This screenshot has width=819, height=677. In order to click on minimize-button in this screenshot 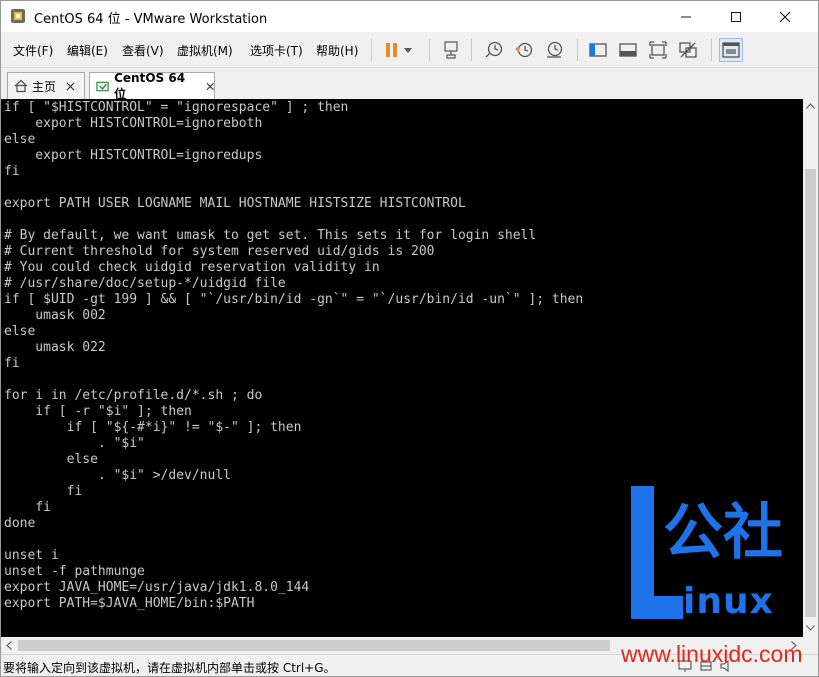, I will do `click(686, 16)`.